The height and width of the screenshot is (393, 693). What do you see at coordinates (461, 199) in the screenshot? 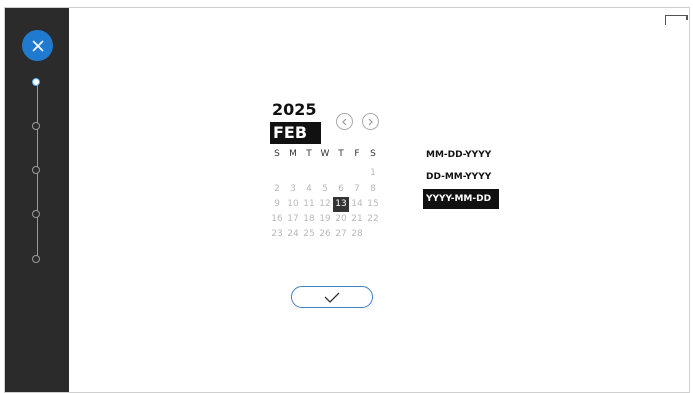
I see `format-option: YYYY-MM-DD` at bounding box center [461, 199].